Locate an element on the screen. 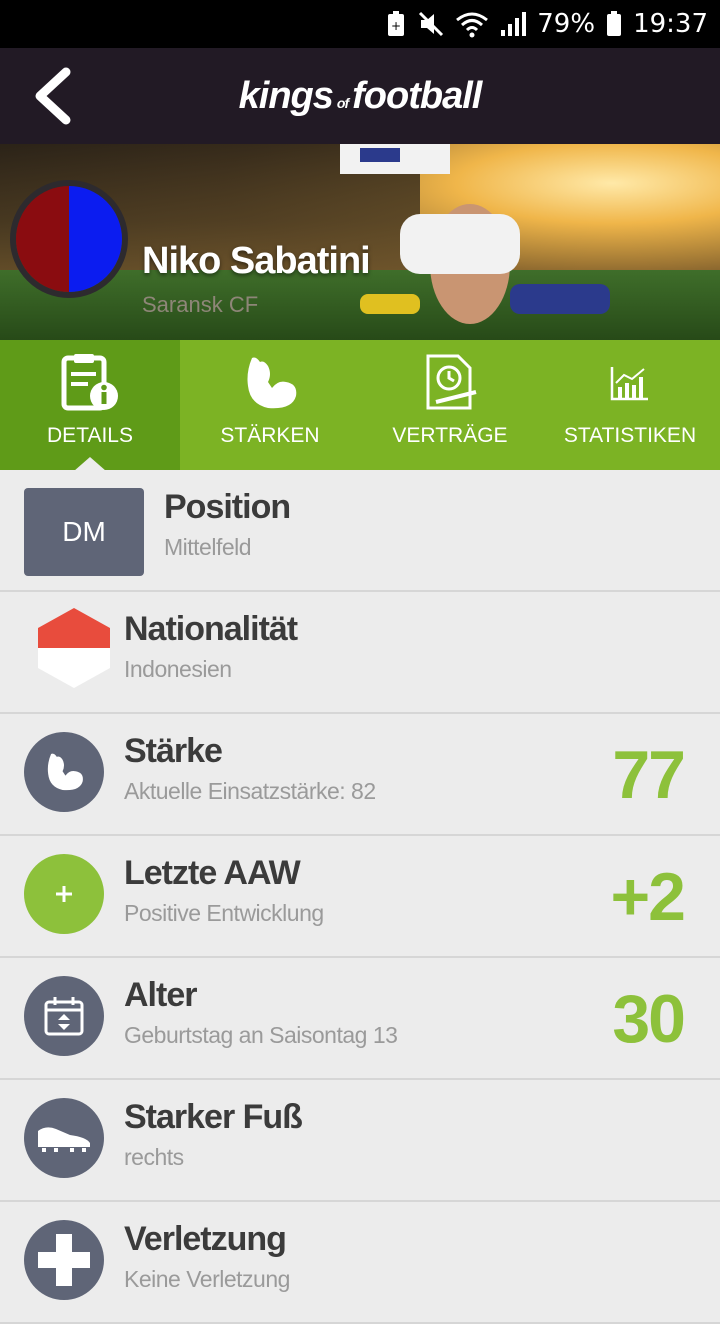 The height and width of the screenshot is (1324, 720). tab-statistiken-label: STATISTIKEN is located at coordinates (630, 435).